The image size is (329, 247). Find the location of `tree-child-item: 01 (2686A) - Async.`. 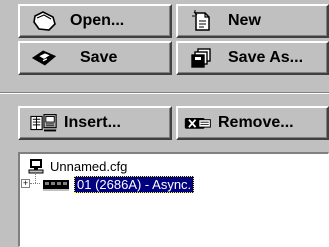

tree-child-item: 01 (2686A) - Async. is located at coordinates (118, 184).